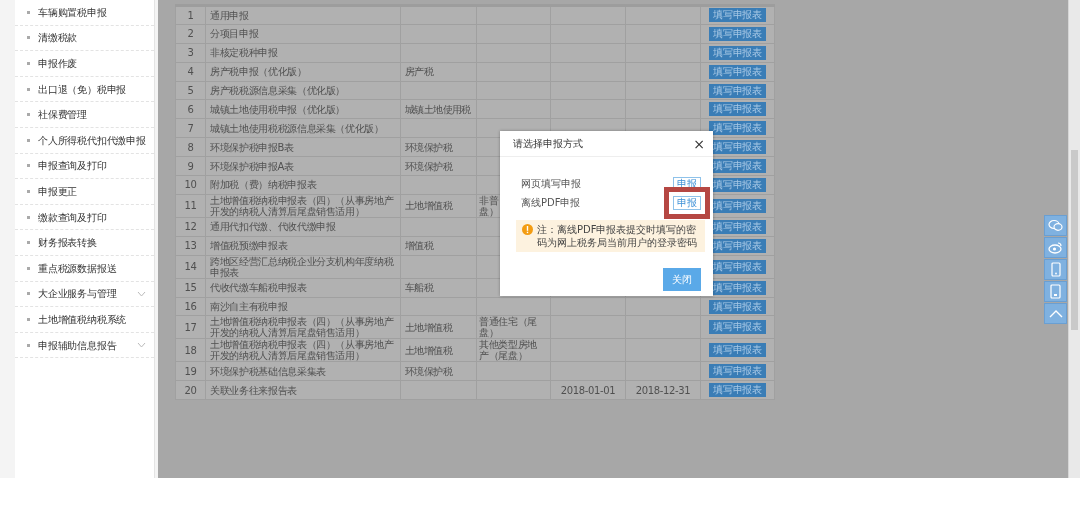  Describe the element at coordinates (263, 185) in the screenshot. I see `table-cell: 附加税（费）纳税申报表` at that location.